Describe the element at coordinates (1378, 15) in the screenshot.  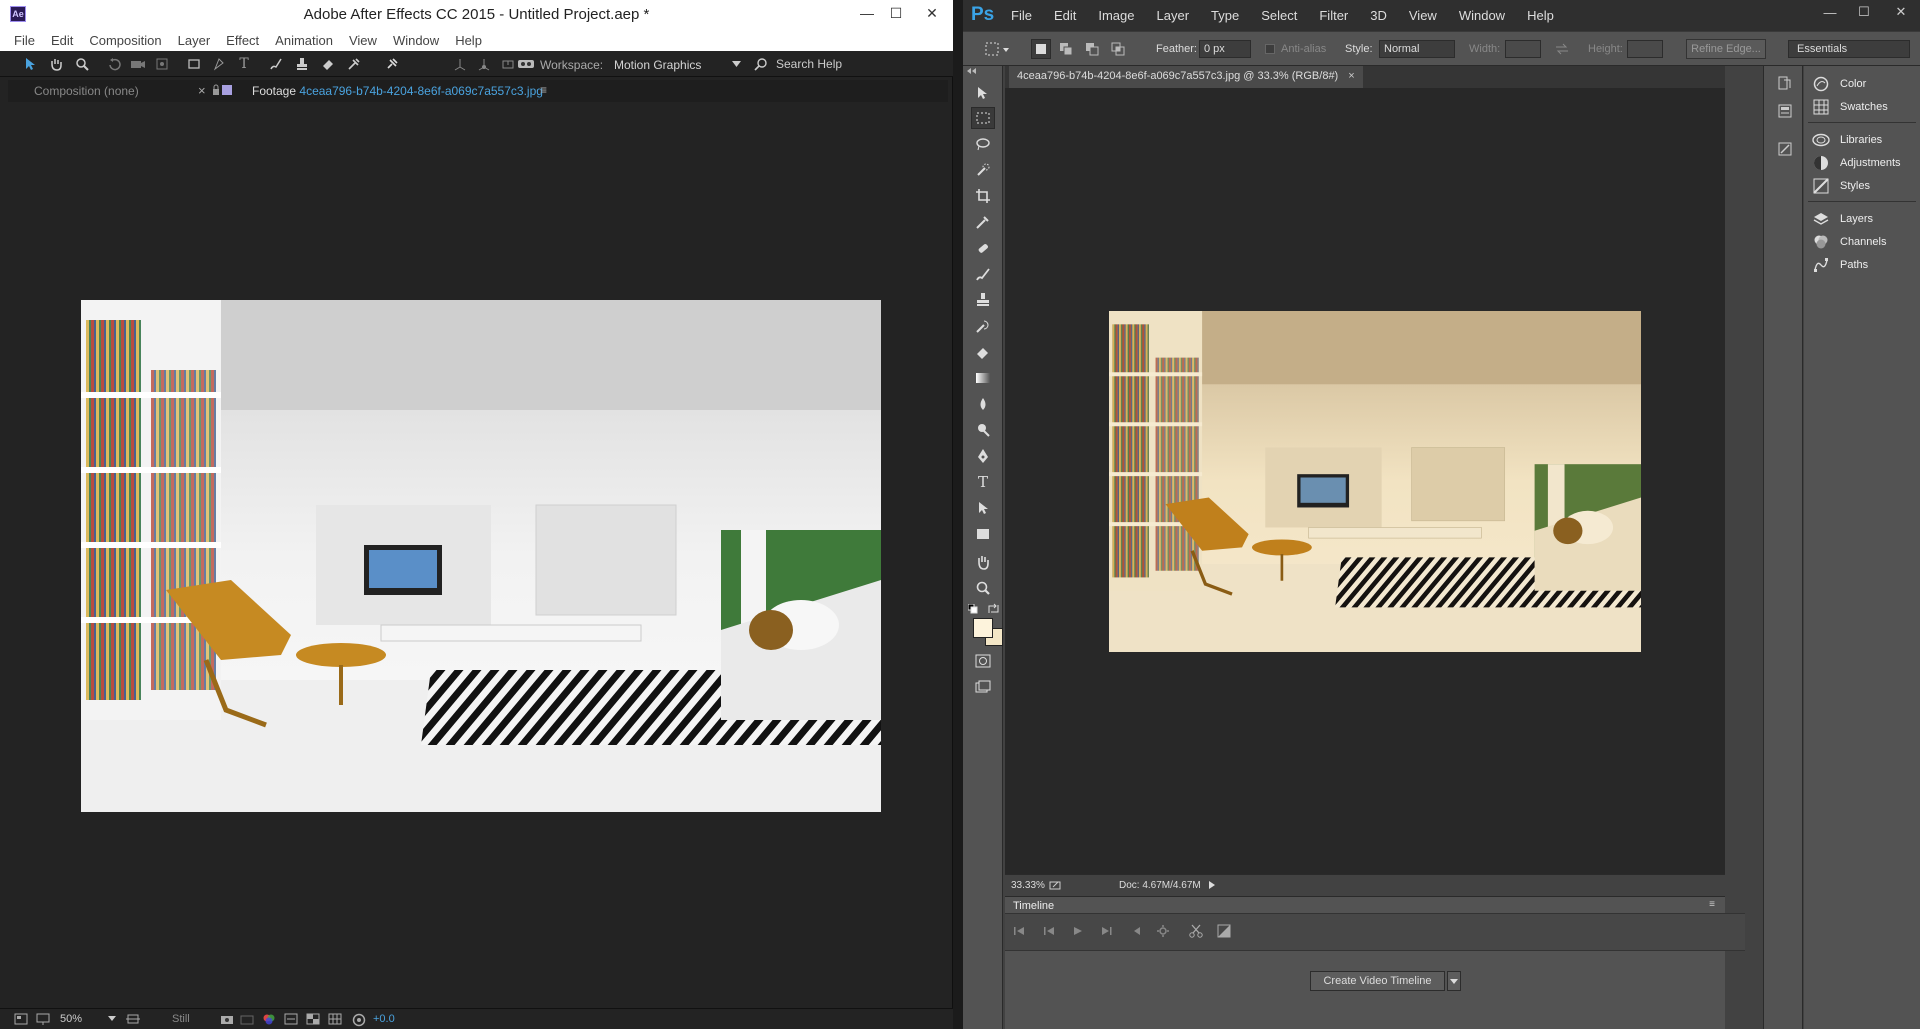
I see `ps-menu-3d: 3D` at that location.